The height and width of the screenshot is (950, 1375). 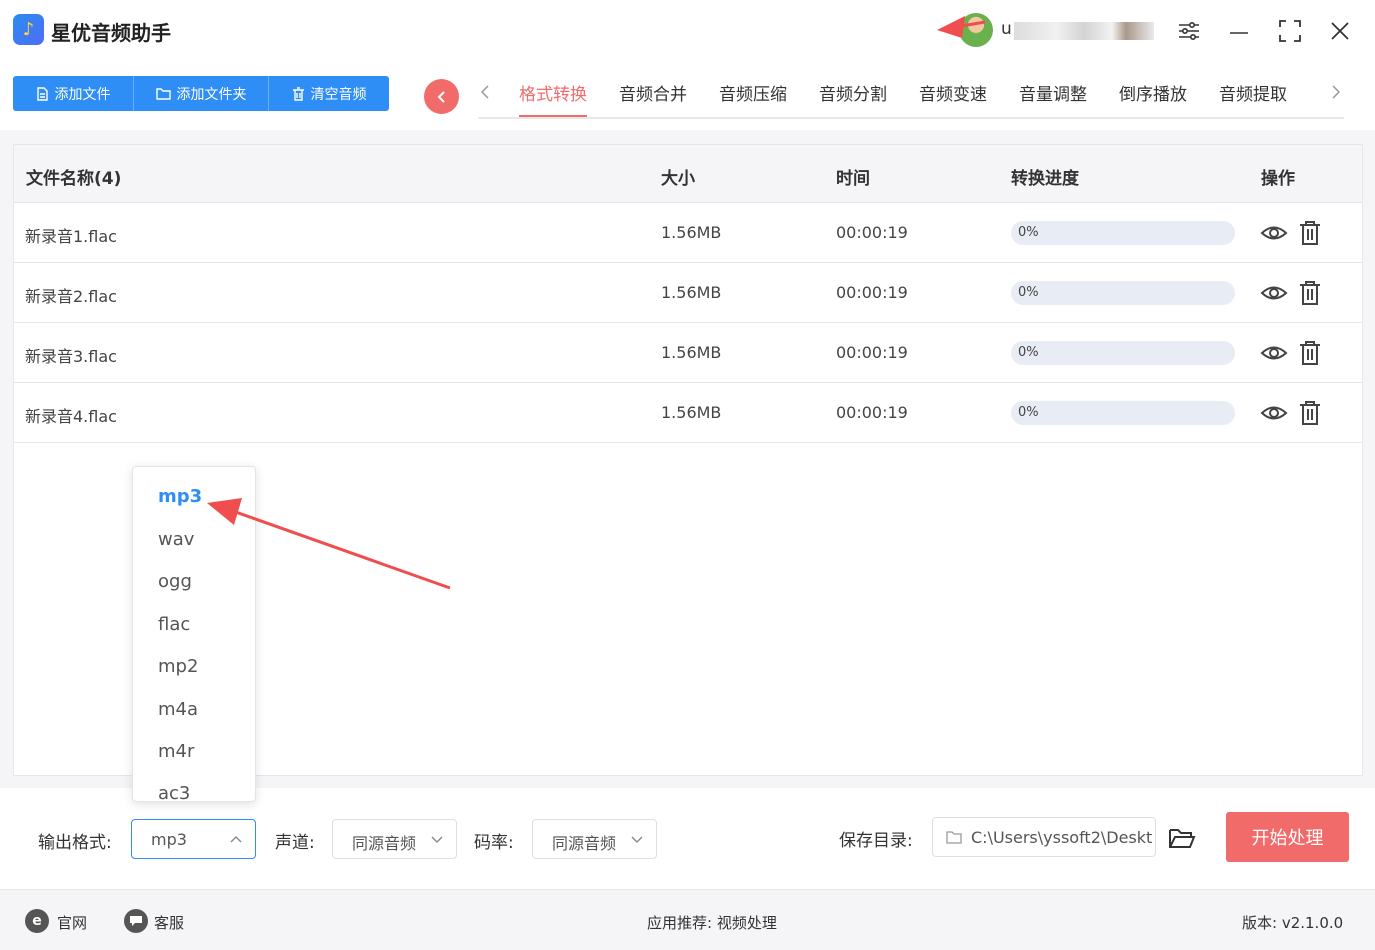 I want to click on file-actions-group: 添加文件 添加文件夹 清空音频, so click(x=201, y=93).